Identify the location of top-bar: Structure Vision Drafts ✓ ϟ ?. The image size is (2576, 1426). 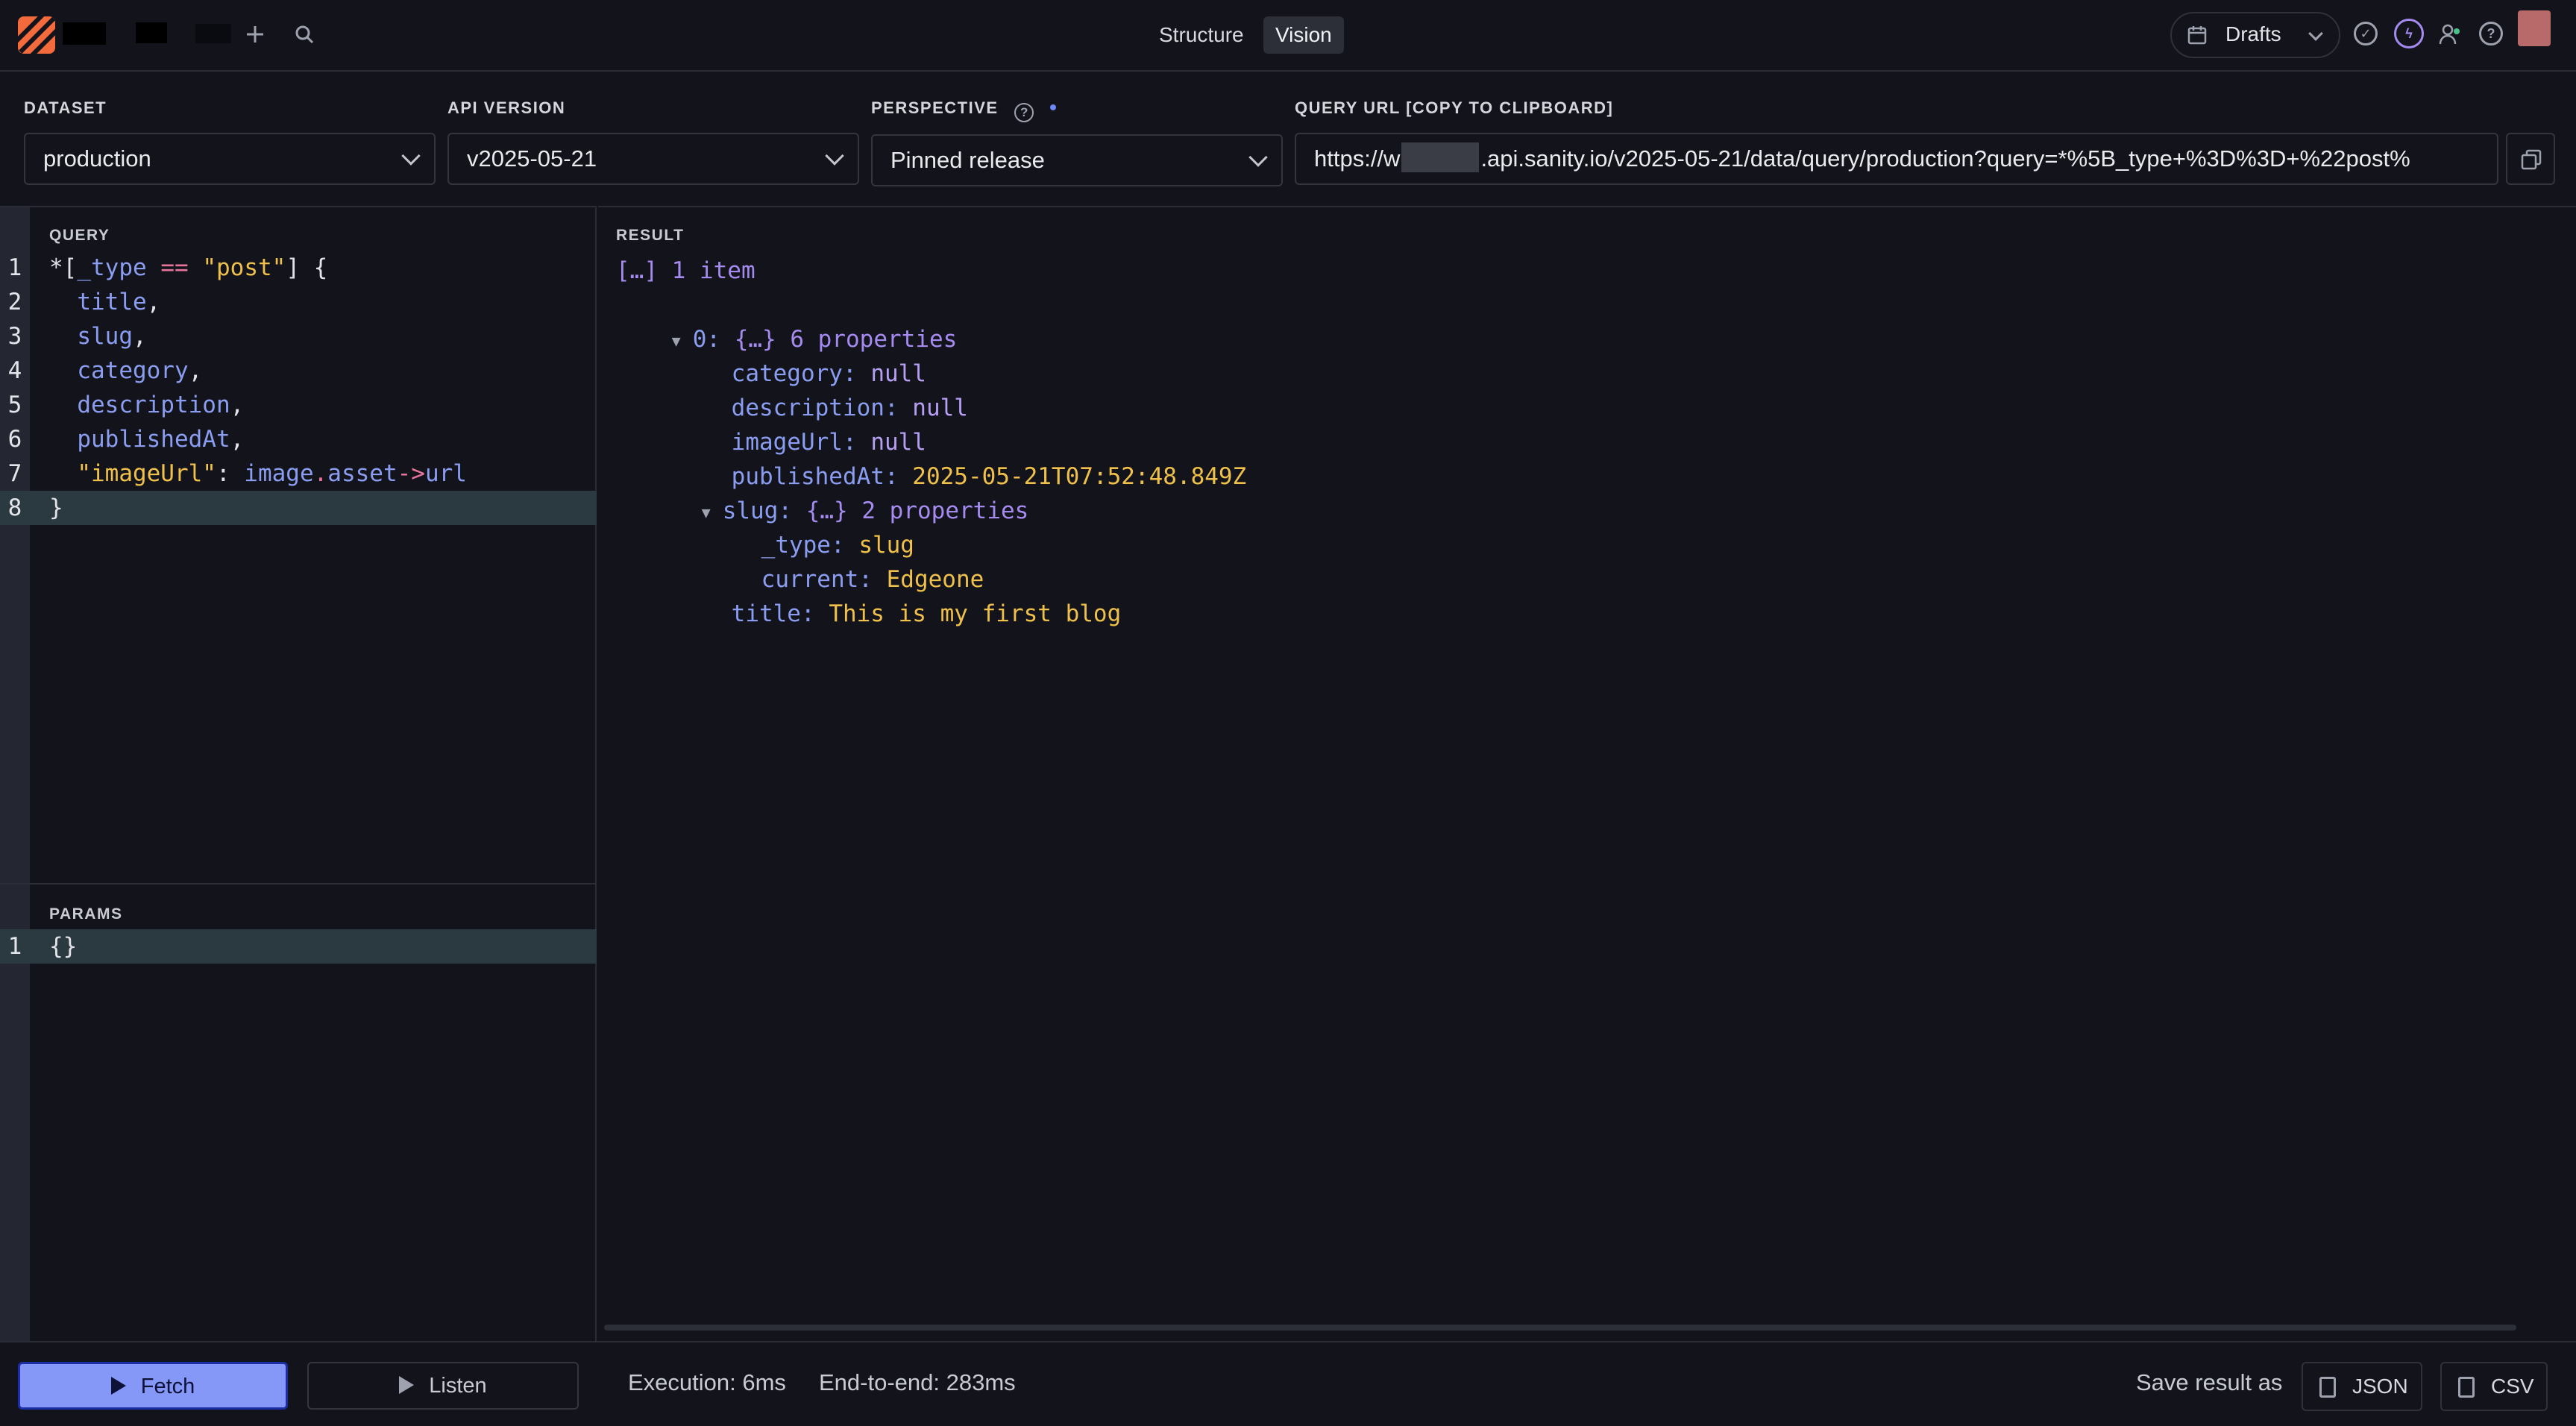
(1288, 36).